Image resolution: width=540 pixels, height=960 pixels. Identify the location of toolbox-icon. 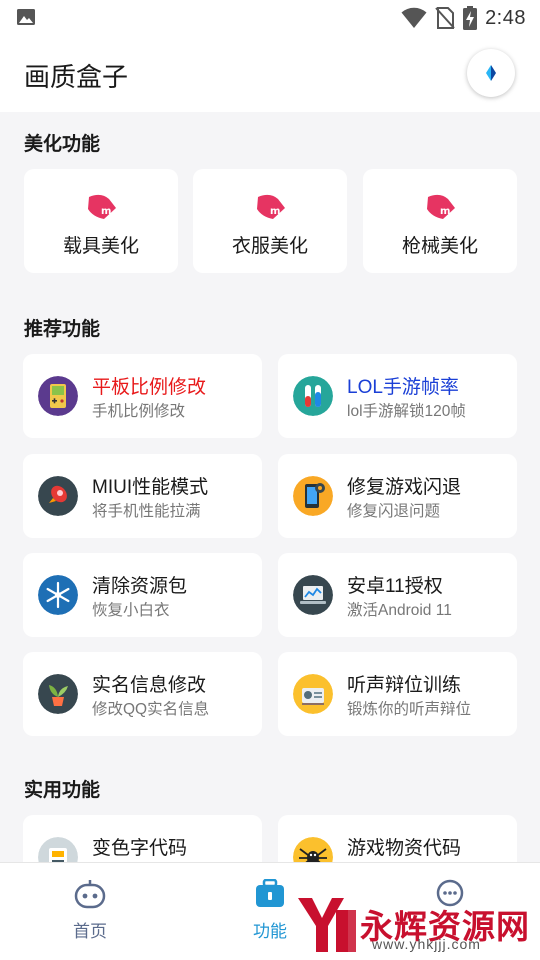
(270, 893).